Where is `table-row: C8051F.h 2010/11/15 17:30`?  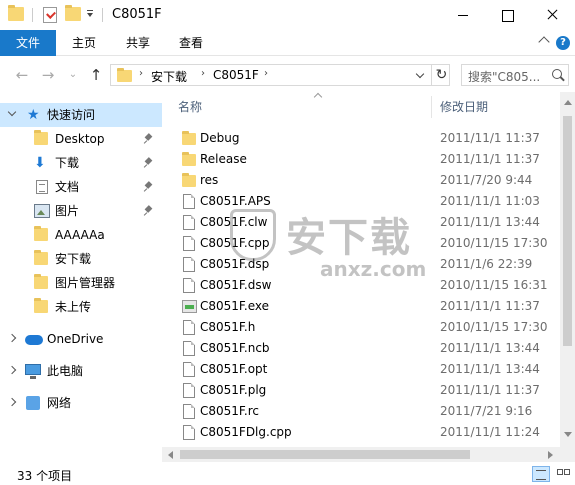 table-row: C8051F.h 2010/11/15 17:30 is located at coordinates (359, 327).